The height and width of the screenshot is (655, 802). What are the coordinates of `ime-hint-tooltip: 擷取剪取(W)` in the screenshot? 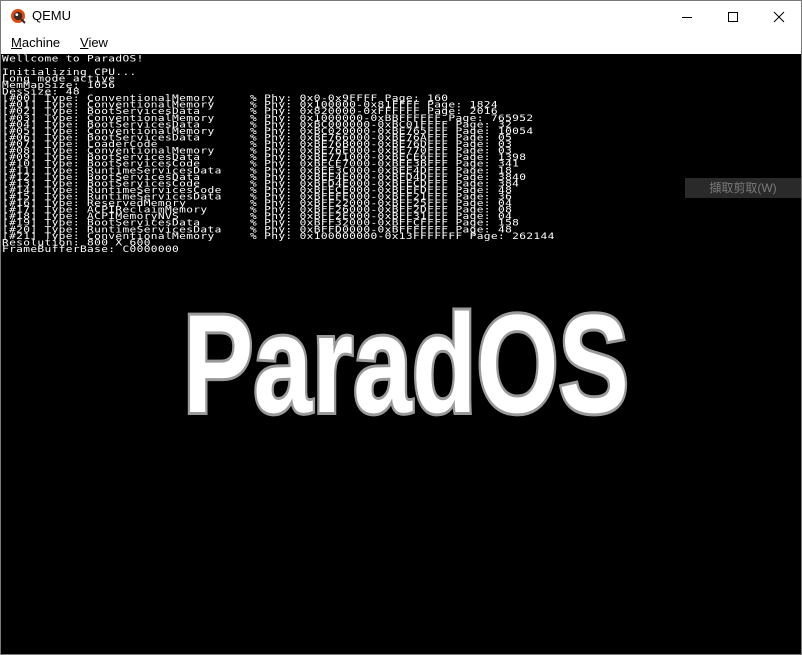 It's located at (743, 188).